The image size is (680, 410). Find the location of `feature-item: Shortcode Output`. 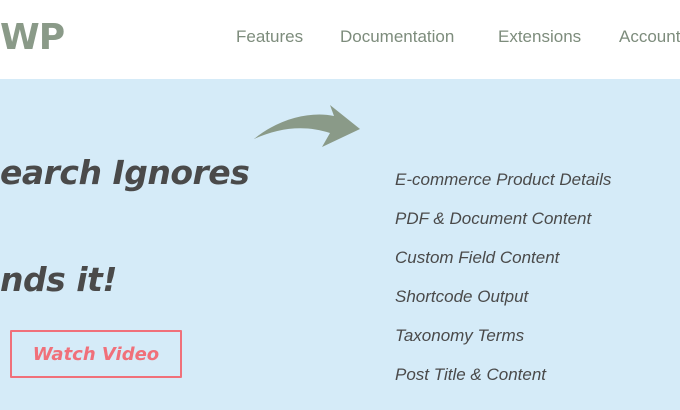

feature-item: Shortcode Output is located at coordinates (462, 296).